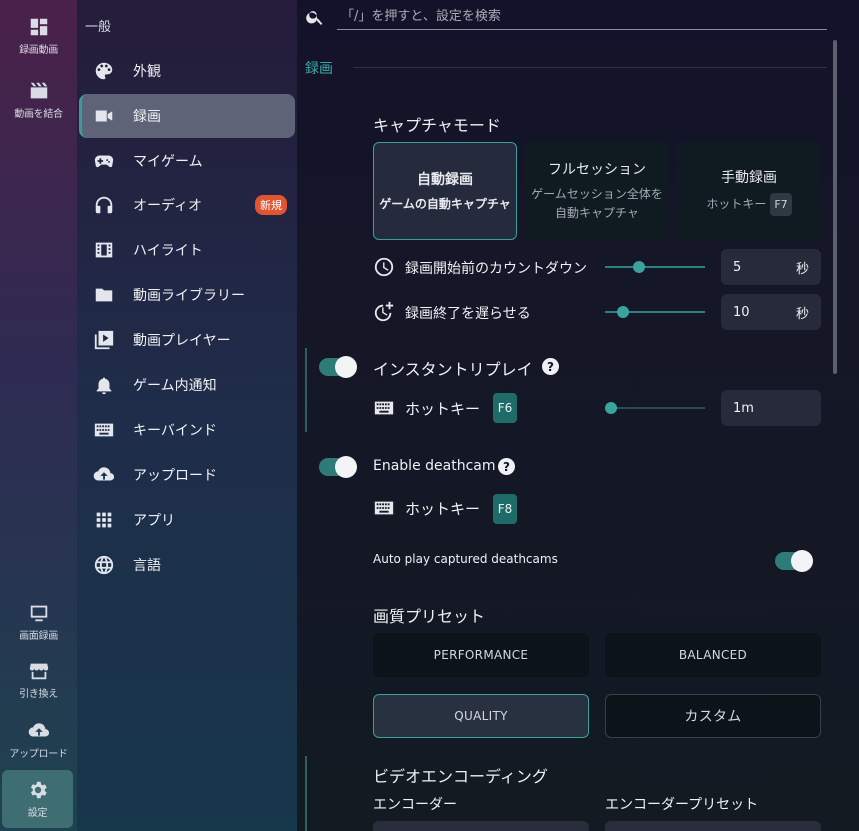  Describe the element at coordinates (582, 17) in the screenshot. I see `search-input` at that location.